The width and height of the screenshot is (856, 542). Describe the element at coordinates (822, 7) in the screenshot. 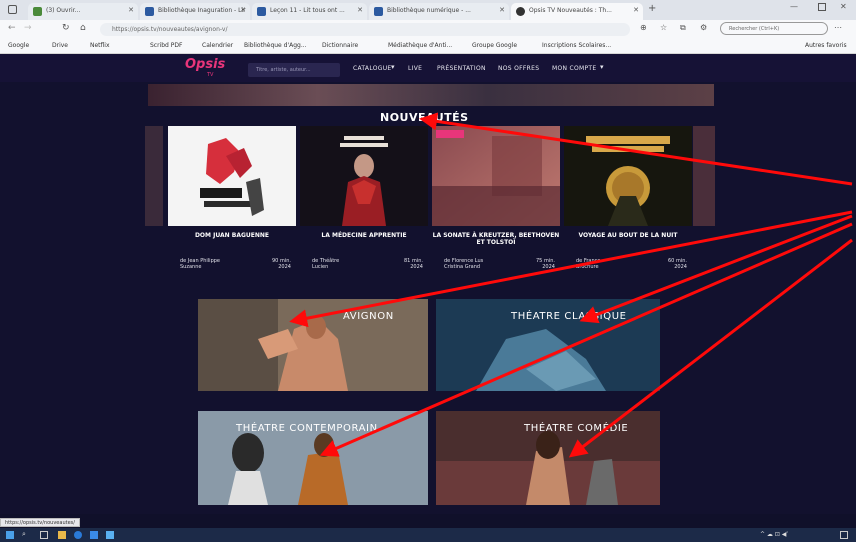

I see `maximize-icon` at that location.